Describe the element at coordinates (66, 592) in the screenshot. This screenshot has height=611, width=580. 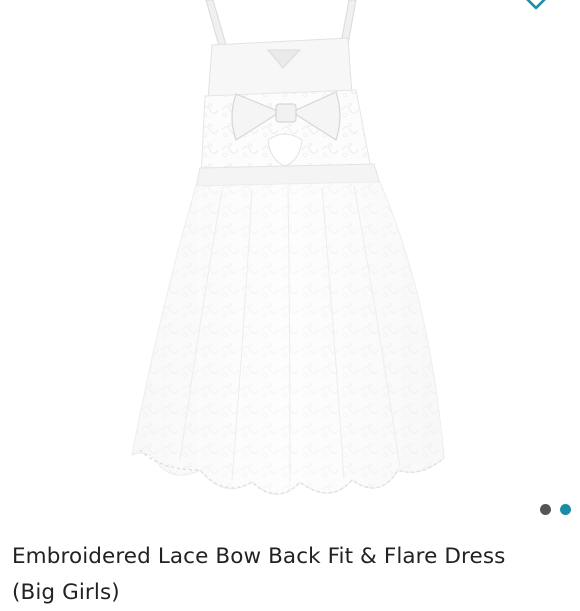
I see `product-title-line2: (Big Girls)` at that location.